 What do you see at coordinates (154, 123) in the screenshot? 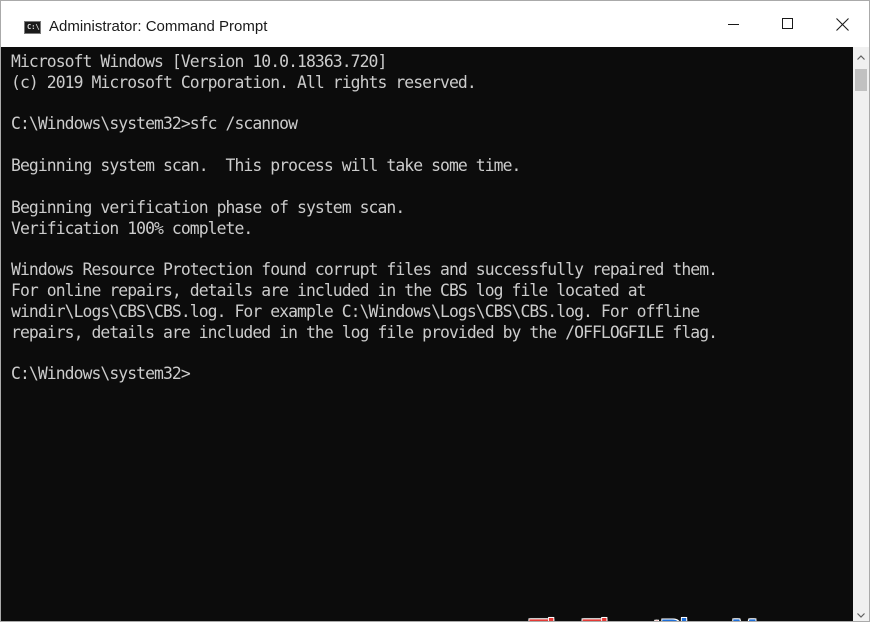
I see `console-line: C:\Windows\system32>sfc /scannow` at bounding box center [154, 123].